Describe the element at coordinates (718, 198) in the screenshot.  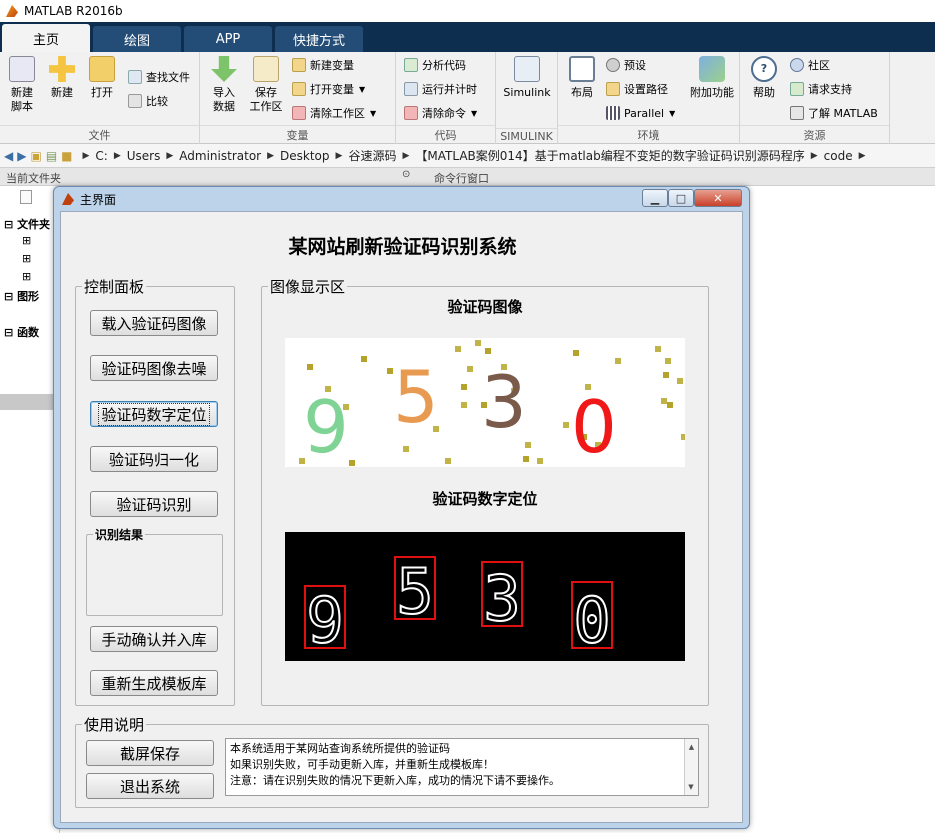
I see `close-button: ✕` at that location.